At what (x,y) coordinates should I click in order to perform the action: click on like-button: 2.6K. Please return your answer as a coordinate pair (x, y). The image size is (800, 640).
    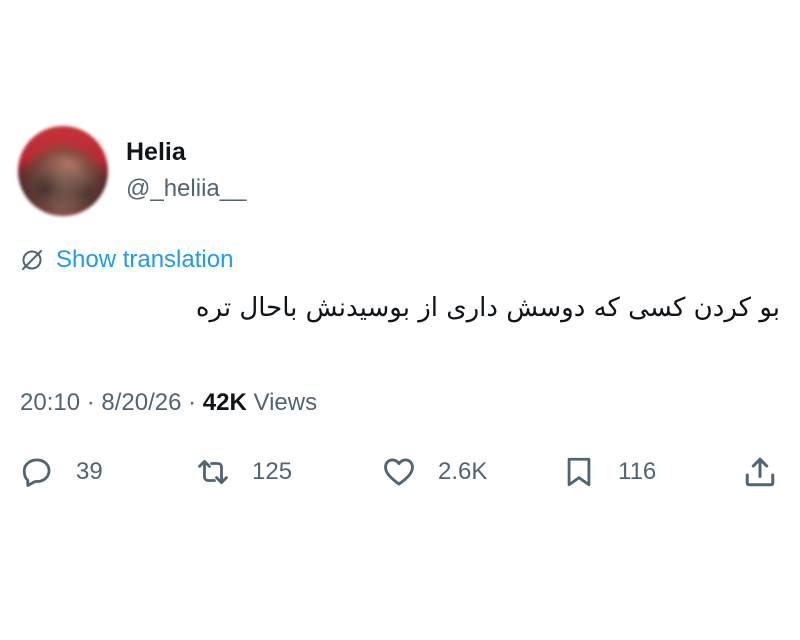
    Looking at the image, I should click on (434, 472).